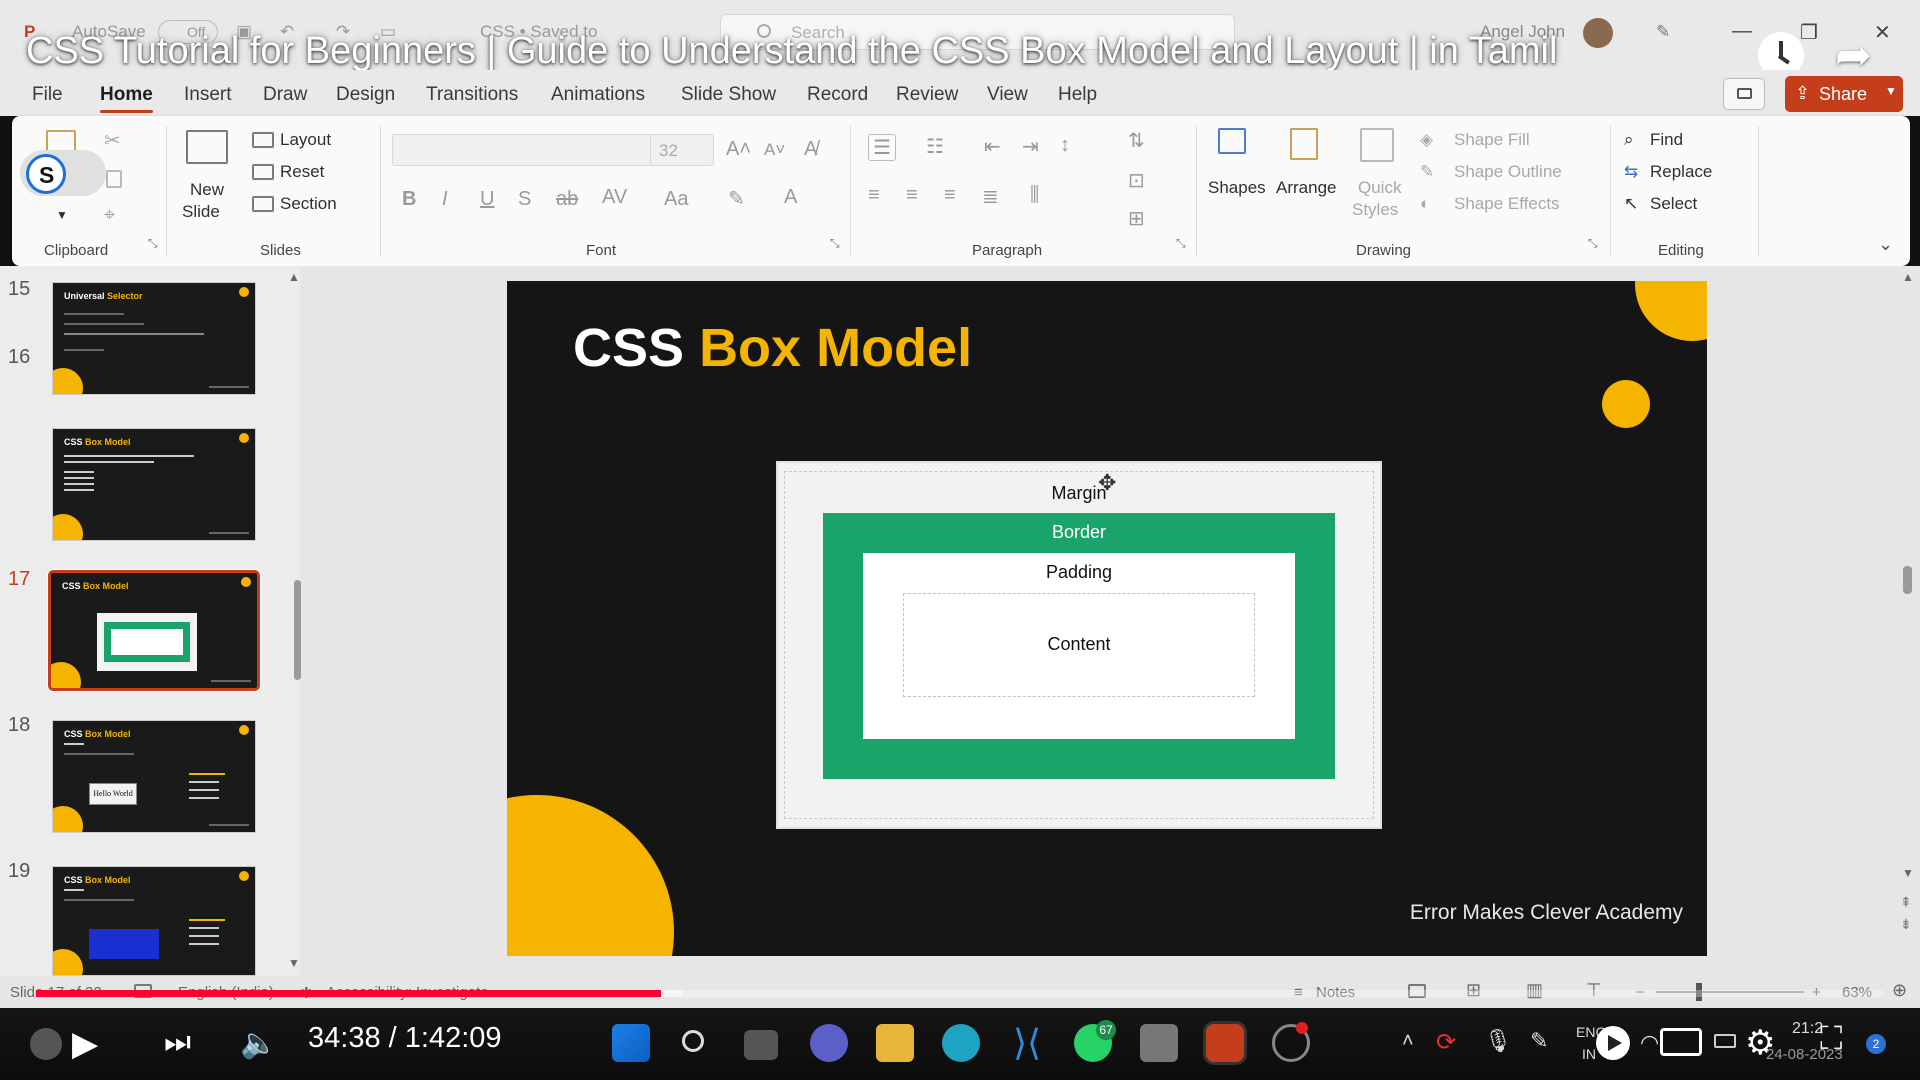  What do you see at coordinates (201, 212) in the screenshot?
I see `new-slide-label-2: Slide` at bounding box center [201, 212].